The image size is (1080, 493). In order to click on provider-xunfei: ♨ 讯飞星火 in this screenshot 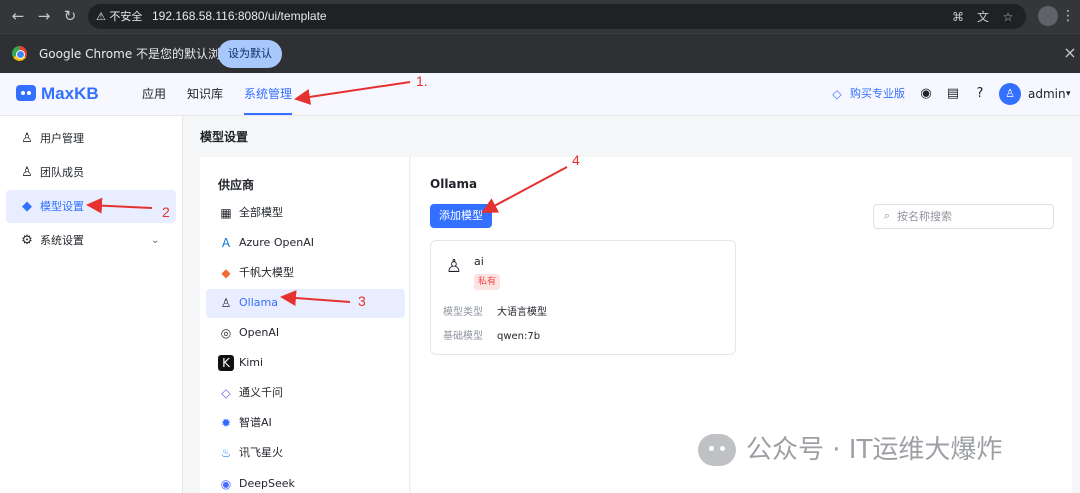, I will do `click(305, 453)`.